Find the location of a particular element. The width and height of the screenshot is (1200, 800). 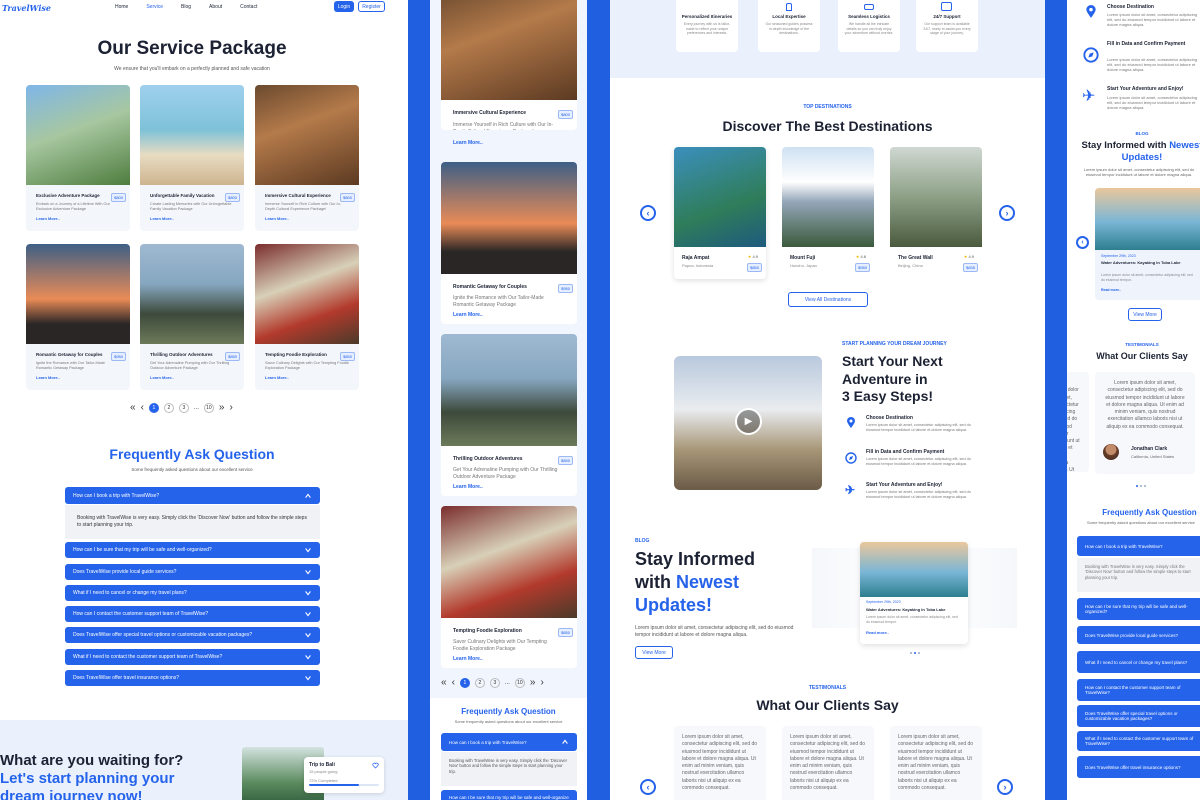

package-price: $850 is located at coordinates (347, 356).